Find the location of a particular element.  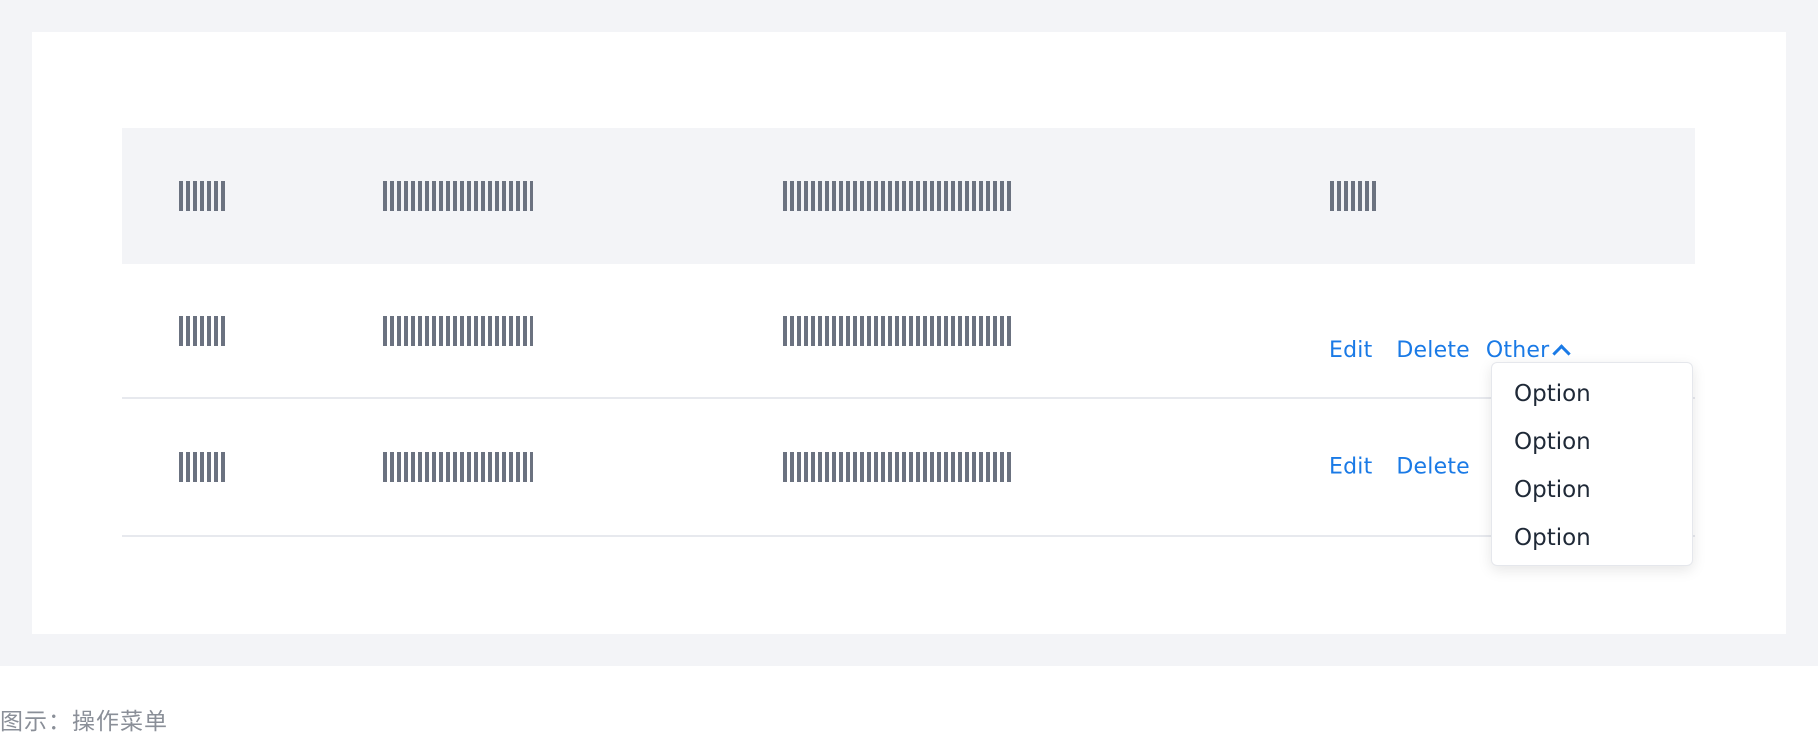

row-actions: Edit Delete Other is located at coordinates (1450, 350).